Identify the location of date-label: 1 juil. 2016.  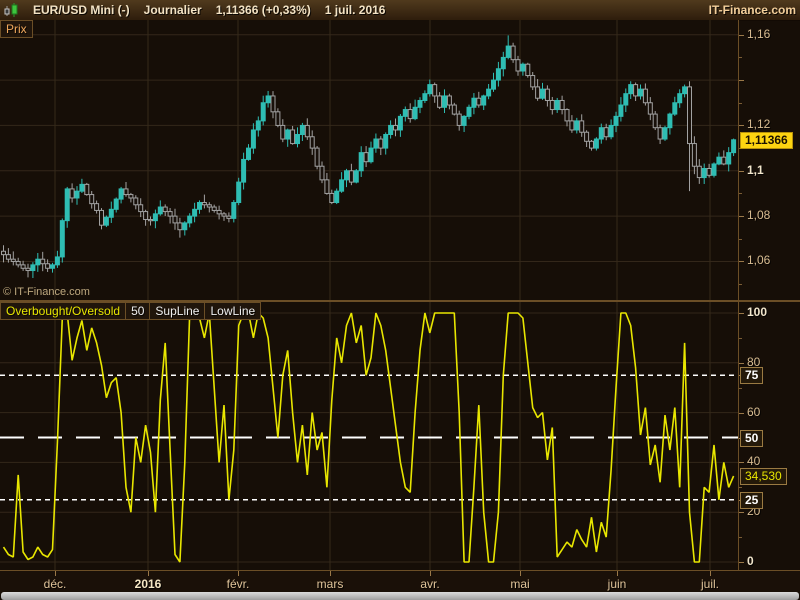
(355, 10).